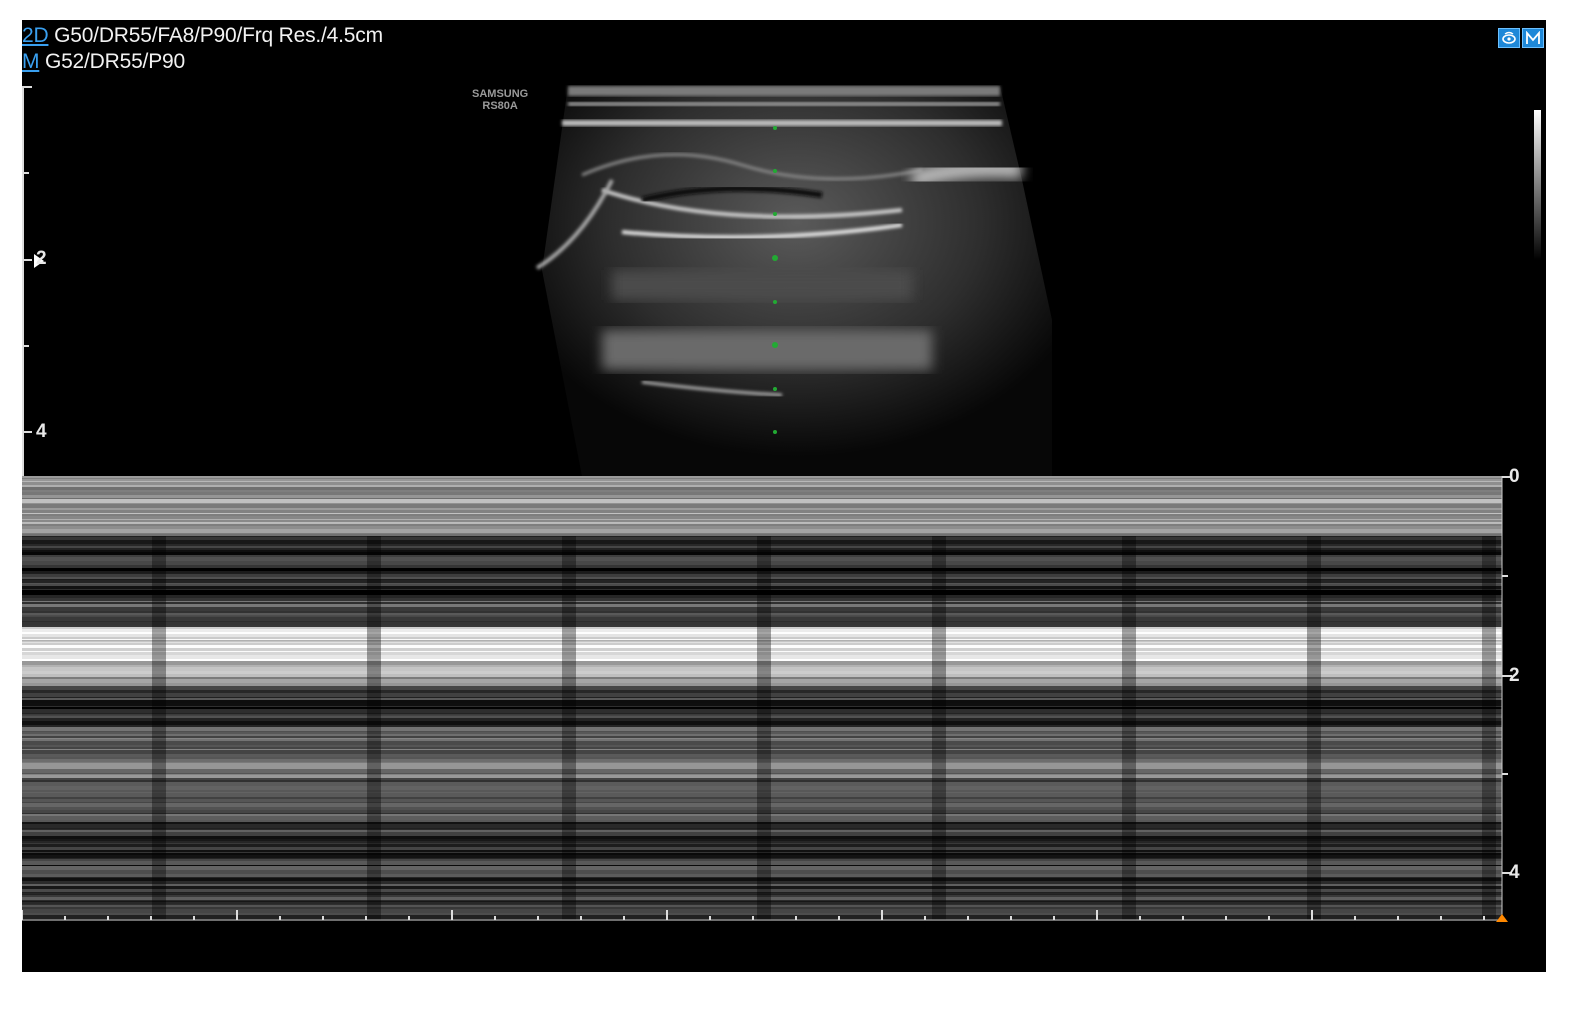 This screenshot has width=1586, height=1012. I want to click on b-mode-params: 2D G50/DR55/FA8/P90/Frq Res./4.5cm, so click(202, 36).